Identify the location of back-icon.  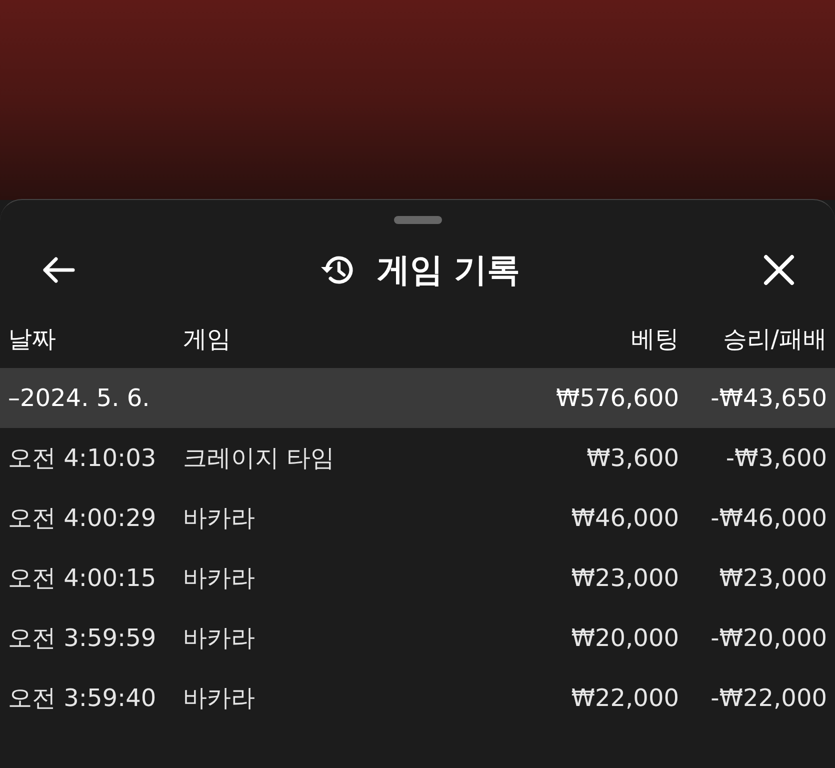
(58, 270).